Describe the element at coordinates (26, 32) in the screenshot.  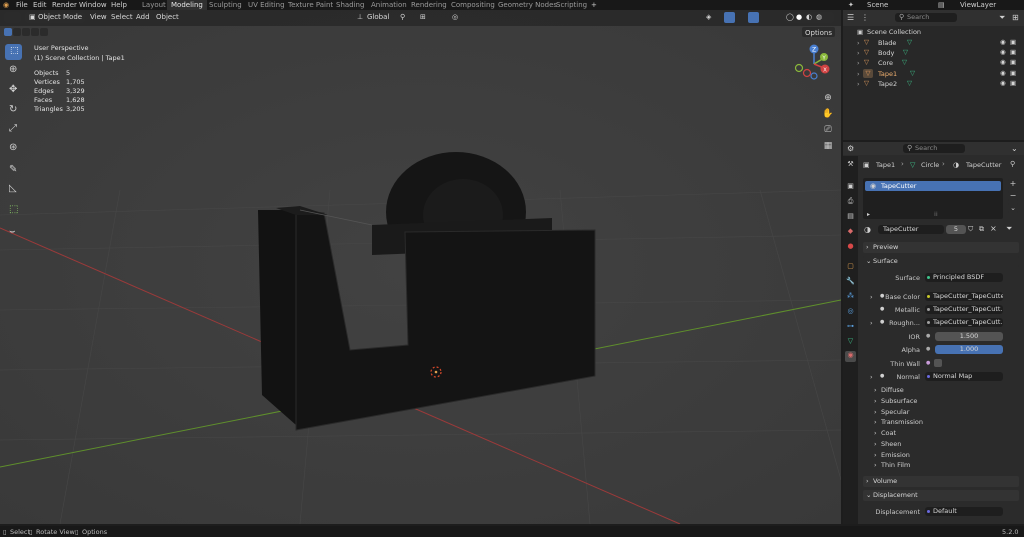
I see `select-mode-subtract-button` at that location.